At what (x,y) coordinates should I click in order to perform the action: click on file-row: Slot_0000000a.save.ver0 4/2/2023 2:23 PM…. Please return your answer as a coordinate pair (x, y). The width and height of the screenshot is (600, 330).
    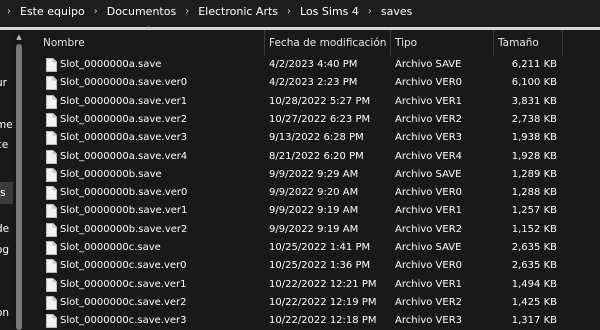
    Looking at the image, I should click on (312, 83).